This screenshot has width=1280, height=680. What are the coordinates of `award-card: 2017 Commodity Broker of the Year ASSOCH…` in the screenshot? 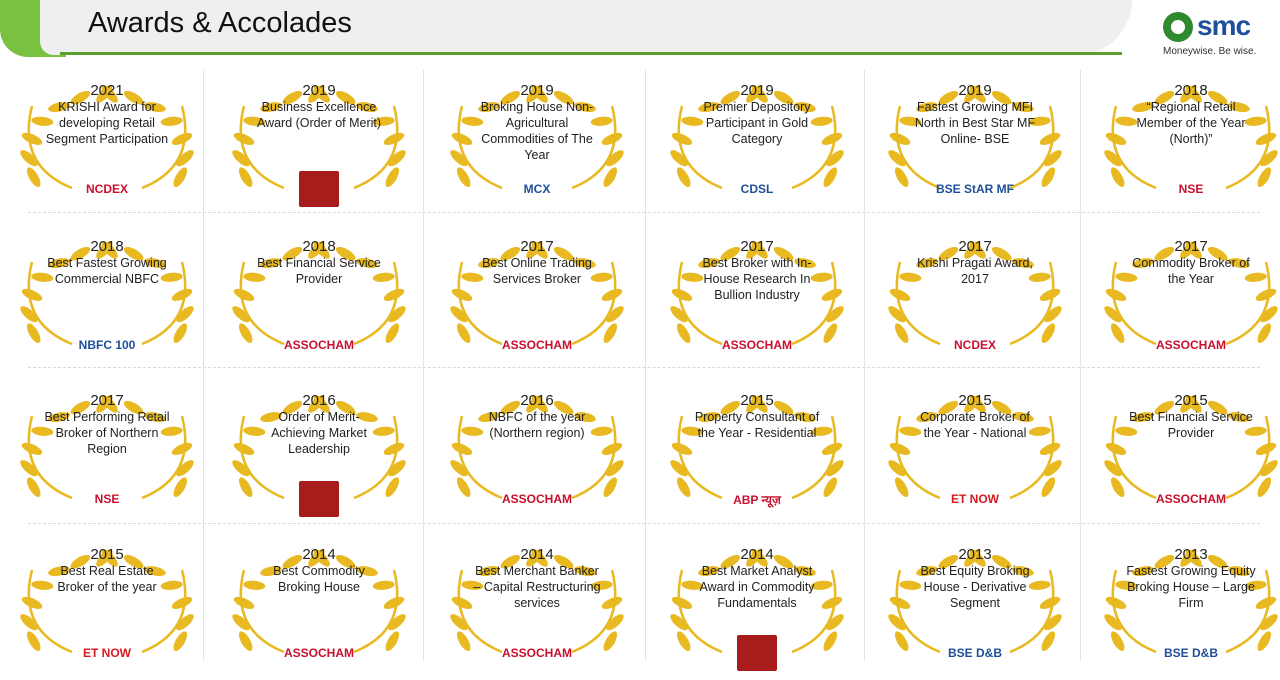 It's located at (1183, 297).